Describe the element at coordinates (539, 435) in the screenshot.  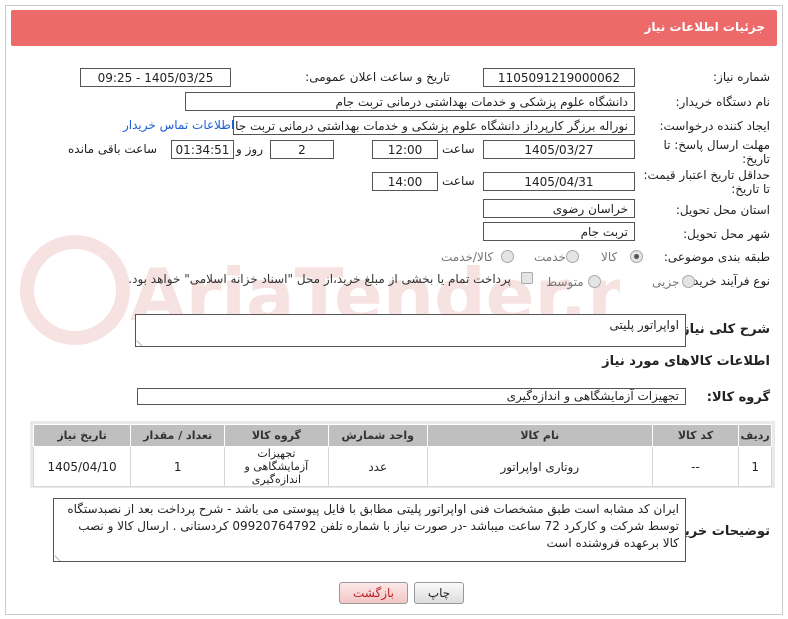
I see `col-name: نام کالا` at that location.